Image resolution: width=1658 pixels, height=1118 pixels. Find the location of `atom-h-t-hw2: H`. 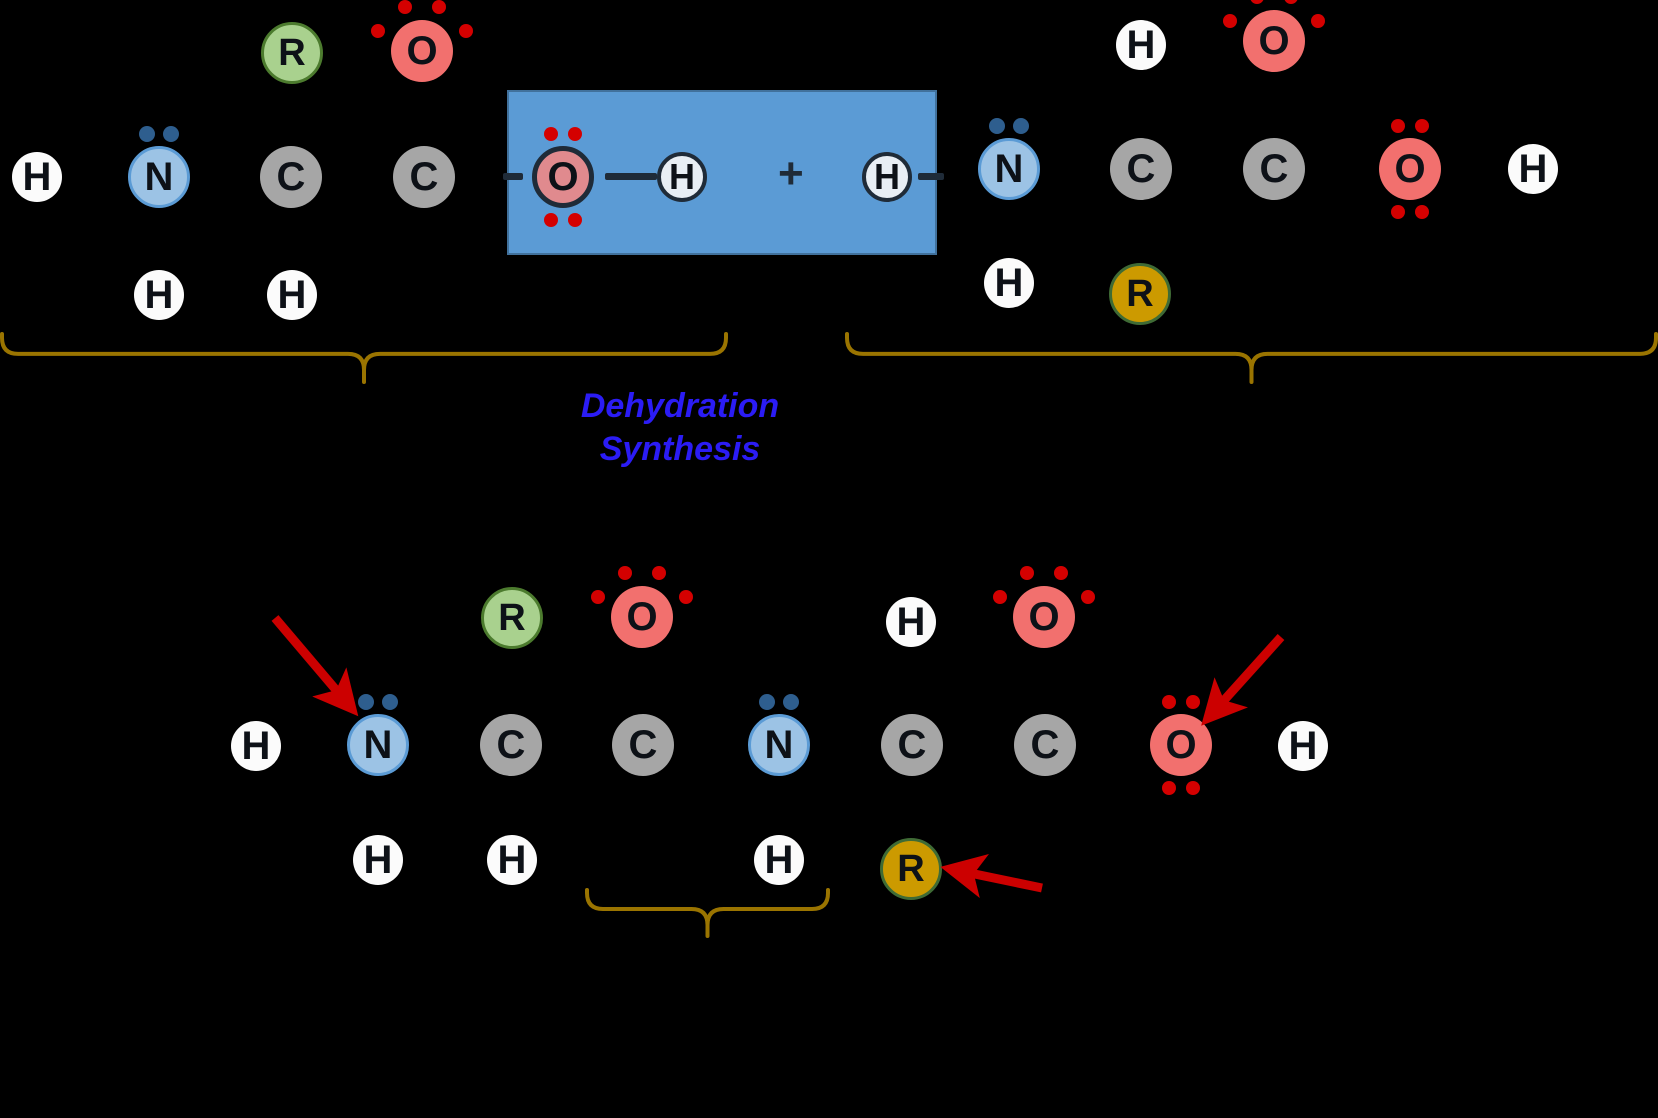

atom-h-t-hw2: H is located at coordinates (887, 177).